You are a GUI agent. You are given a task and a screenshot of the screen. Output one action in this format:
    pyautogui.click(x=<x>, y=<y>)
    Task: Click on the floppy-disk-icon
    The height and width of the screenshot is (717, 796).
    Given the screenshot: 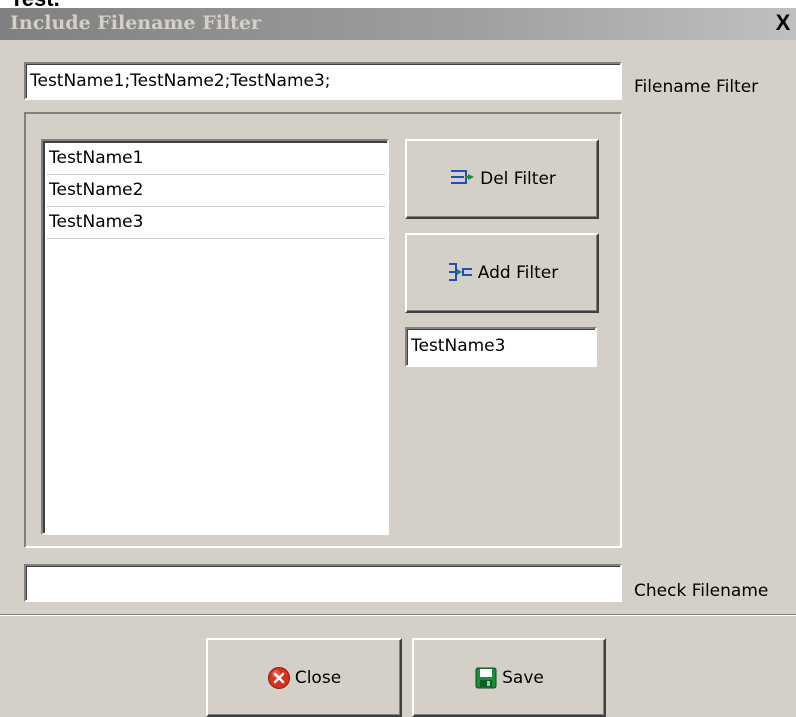 What is the action you would take?
    pyautogui.click(x=486, y=678)
    